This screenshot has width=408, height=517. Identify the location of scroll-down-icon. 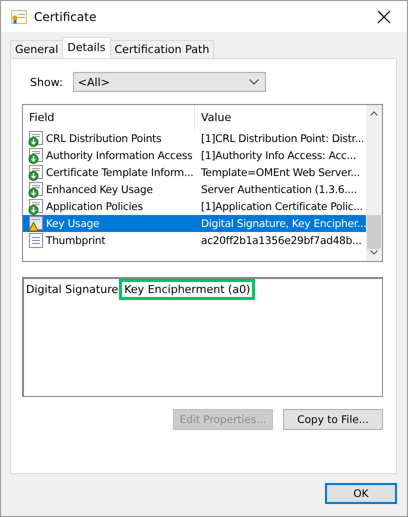
(374, 252).